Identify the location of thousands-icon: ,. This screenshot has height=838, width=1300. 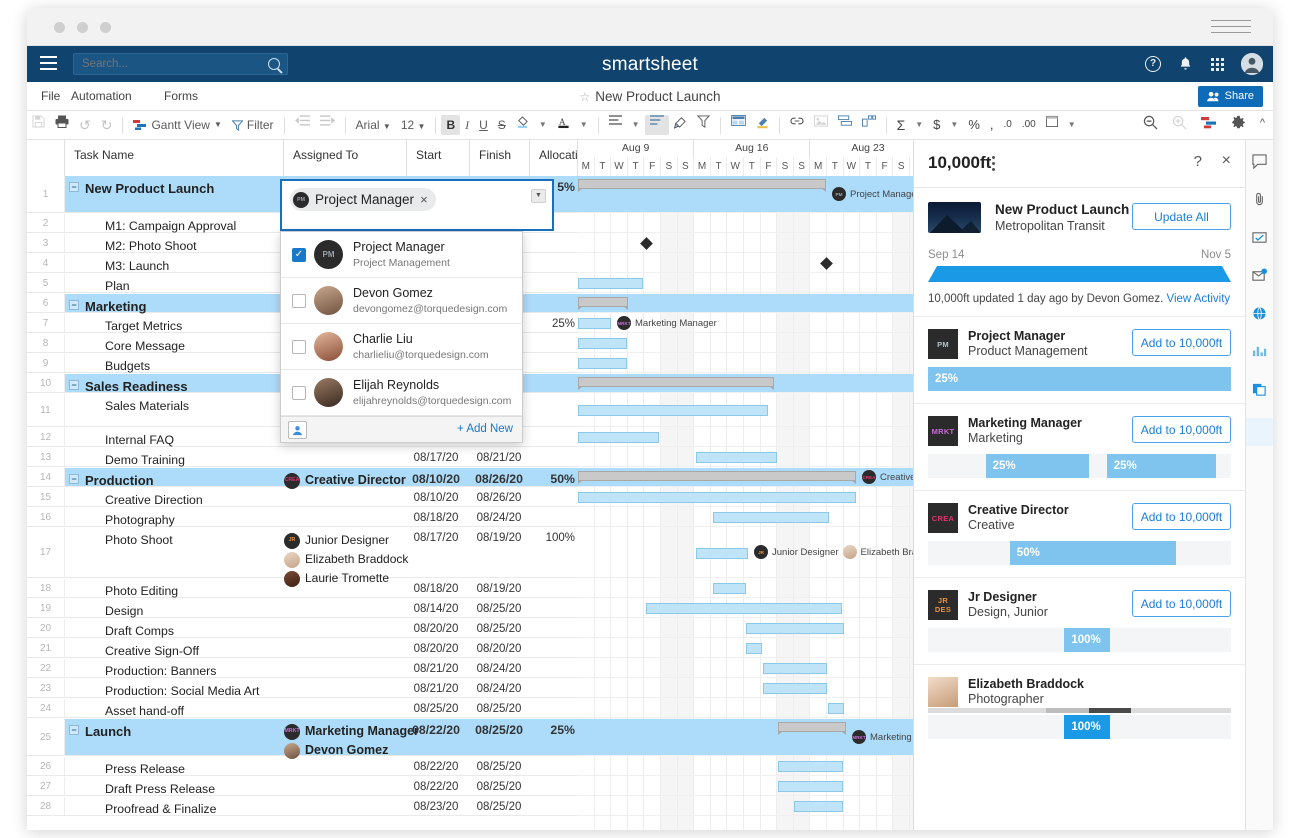
(992, 125).